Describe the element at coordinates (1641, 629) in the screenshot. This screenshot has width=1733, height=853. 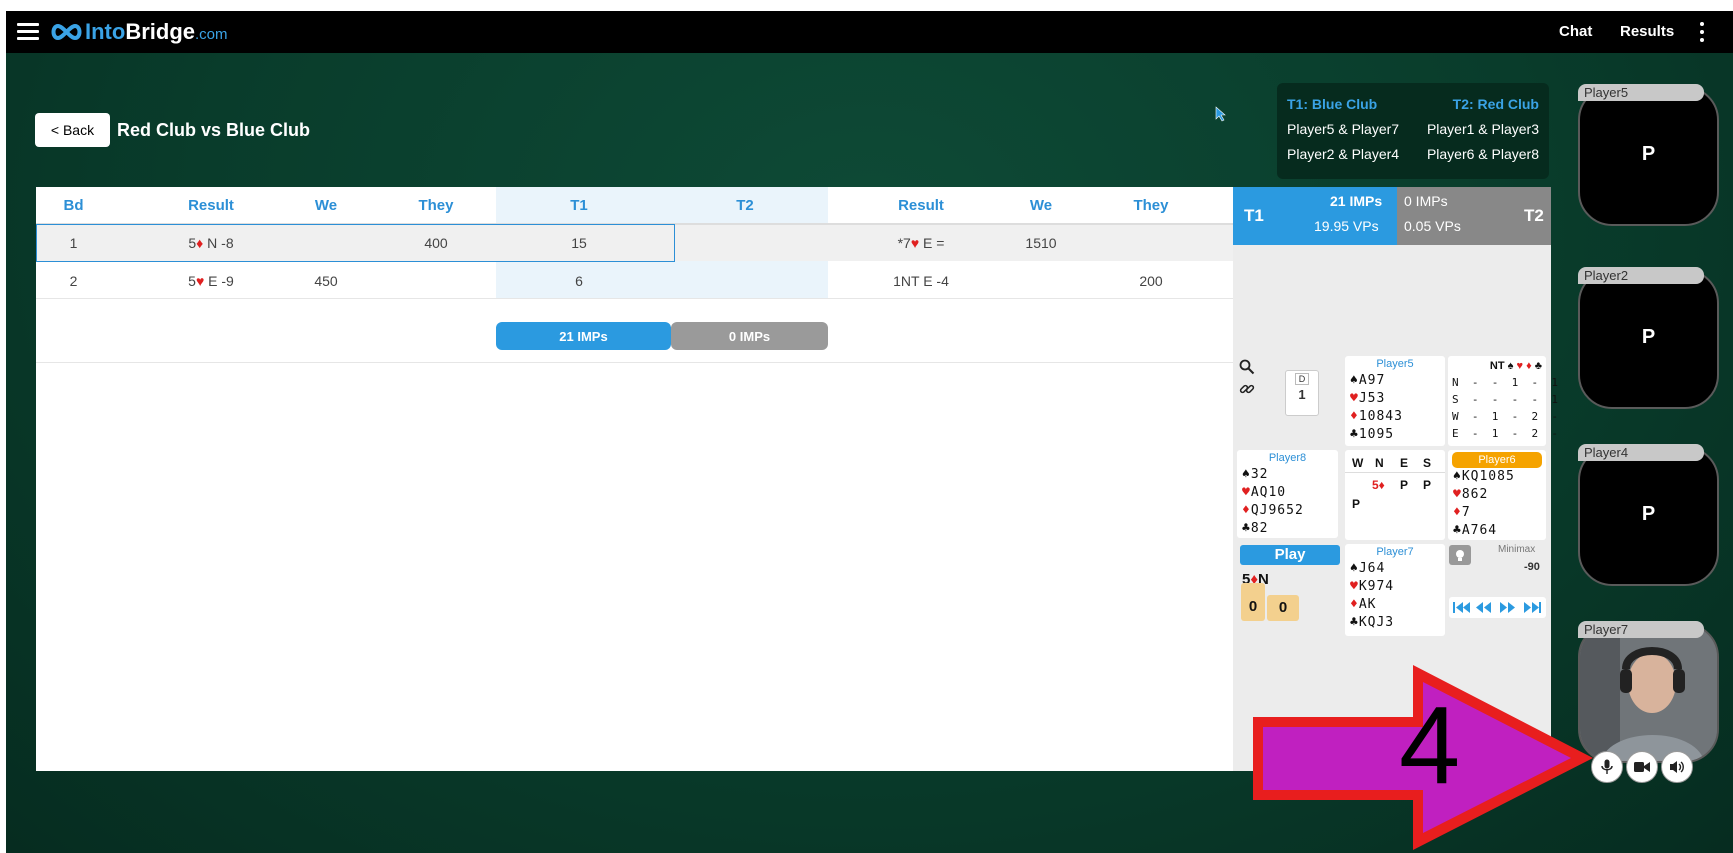
I see `video-name-tag: Player7` at that location.